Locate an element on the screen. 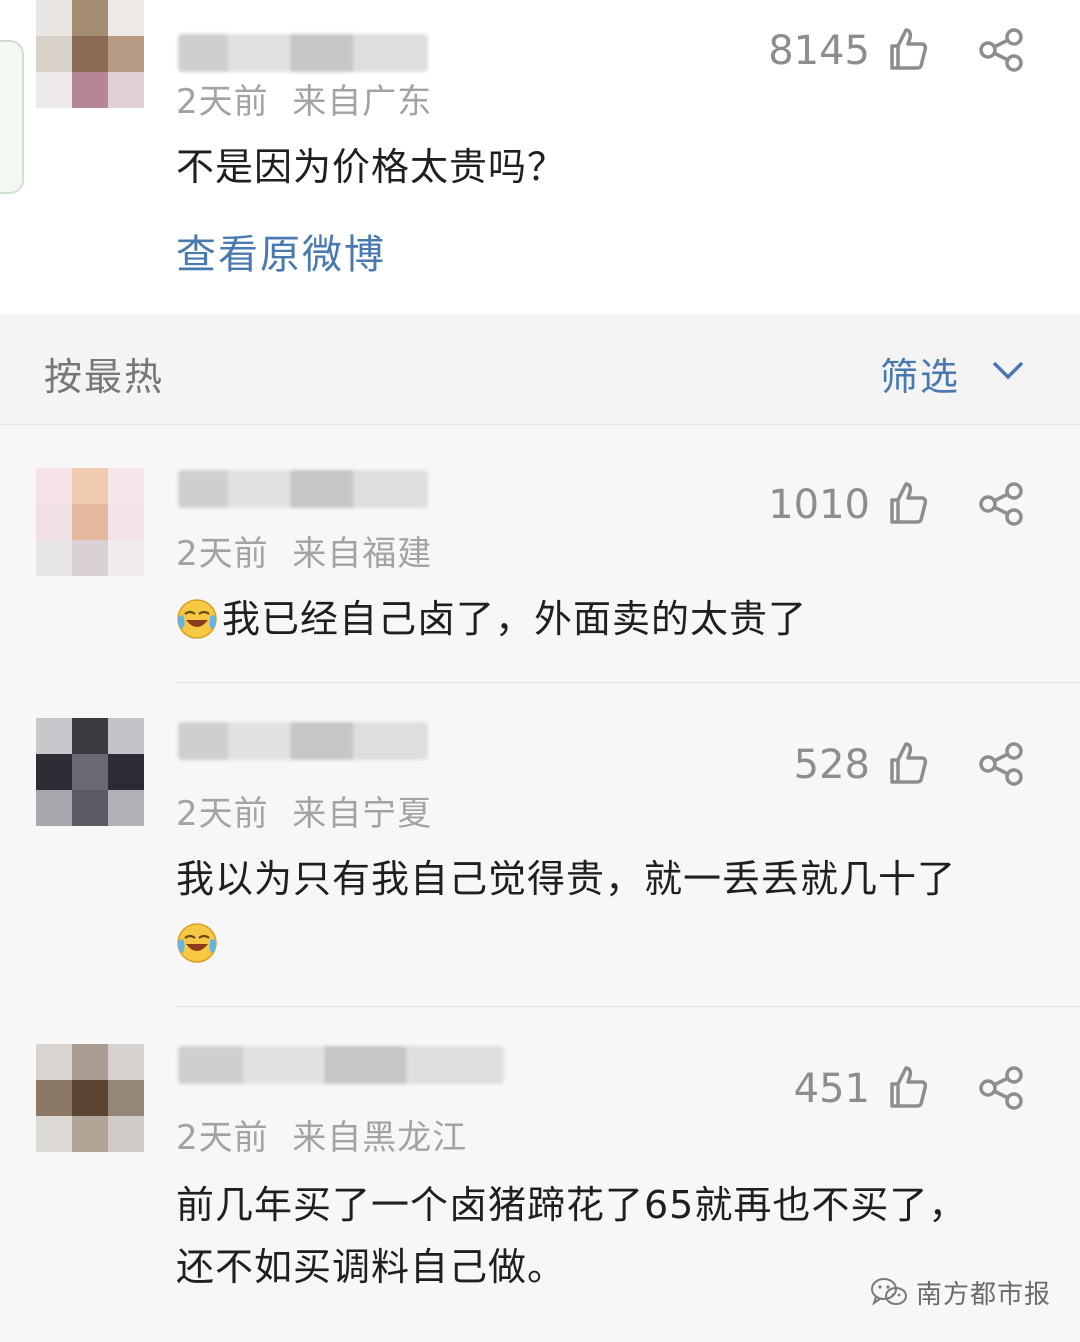 The width and height of the screenshot is (1080, 1342). wechat-icon is located at coordinates (889, 1291).